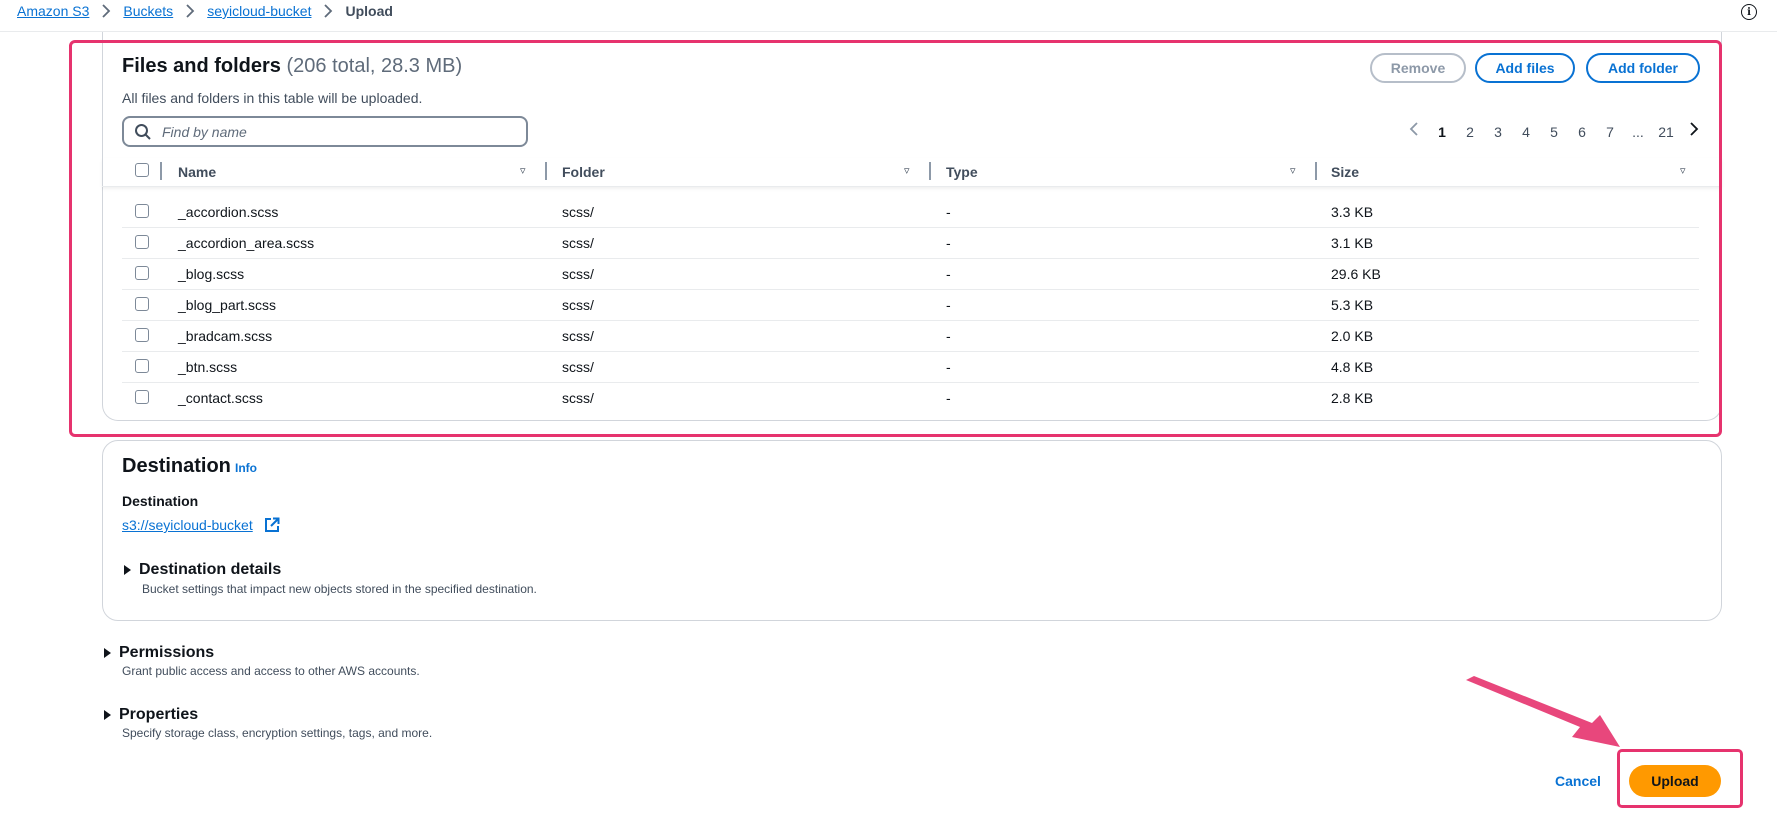  I want to click on external-link-icon, so click(272, 525).